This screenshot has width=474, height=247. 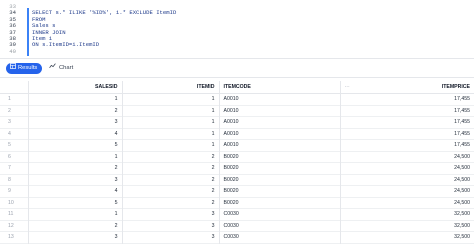 I want to click on table-row: 4 4 1 A0010 17,455, so click(x=237, y=134).